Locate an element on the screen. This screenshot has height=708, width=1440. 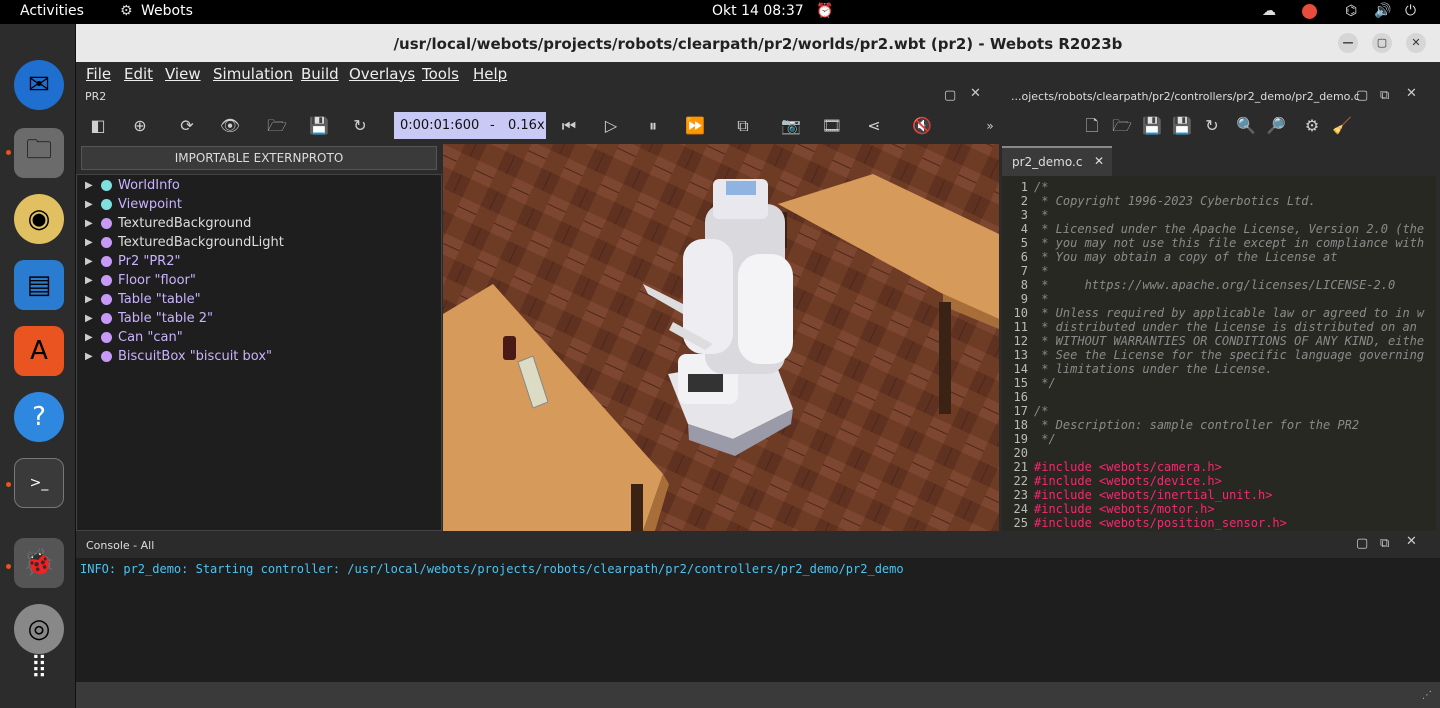
screenshot-icon: 📷 is located at coordinates (791, 126).